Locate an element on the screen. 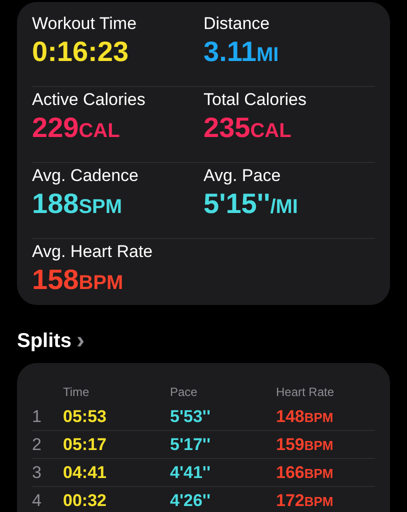 This screenshot has height=512, width=407. column-header: Time is located at coordinates (76, 392).